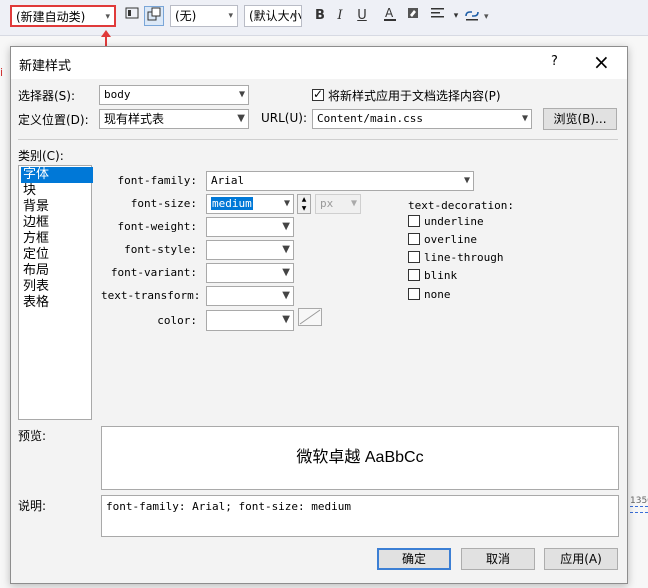 This screenshot has height=588, width=648. What do you see at coordinates (318, 94) in the screenshot?
I see `apply-to-selection-checkbox` at bounding box center [318, 94].